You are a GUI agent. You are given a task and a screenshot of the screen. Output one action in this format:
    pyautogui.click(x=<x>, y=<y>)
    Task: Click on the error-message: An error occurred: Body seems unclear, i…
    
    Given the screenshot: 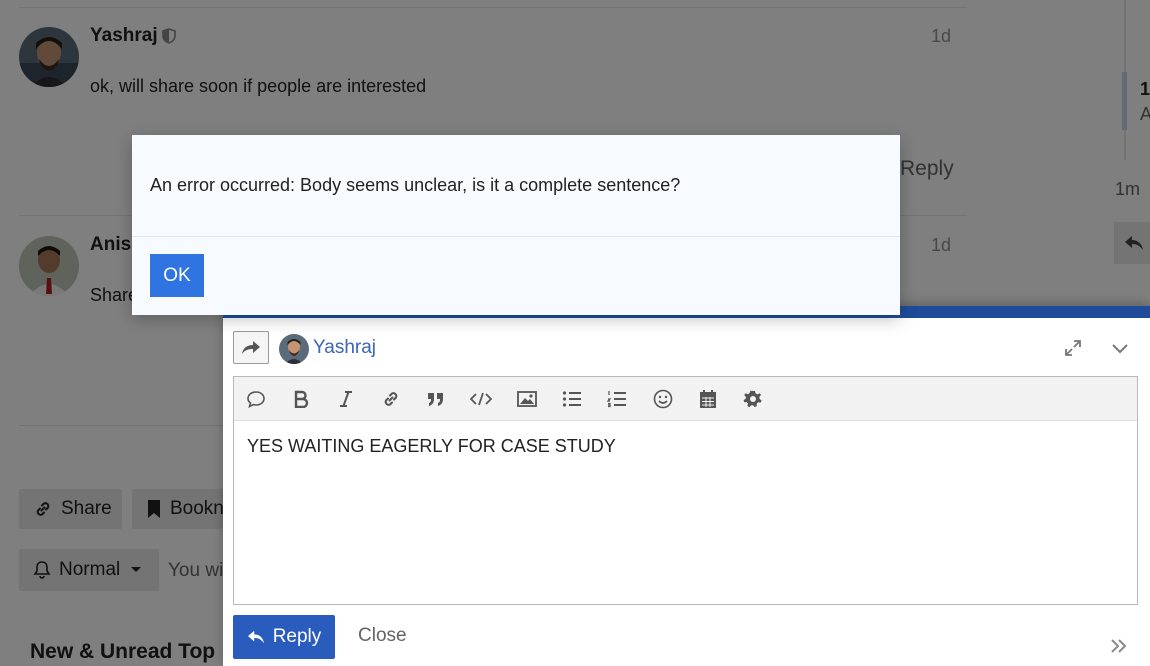 What is the action you would take?
    pyautogui.click(x=415, y=185)
    